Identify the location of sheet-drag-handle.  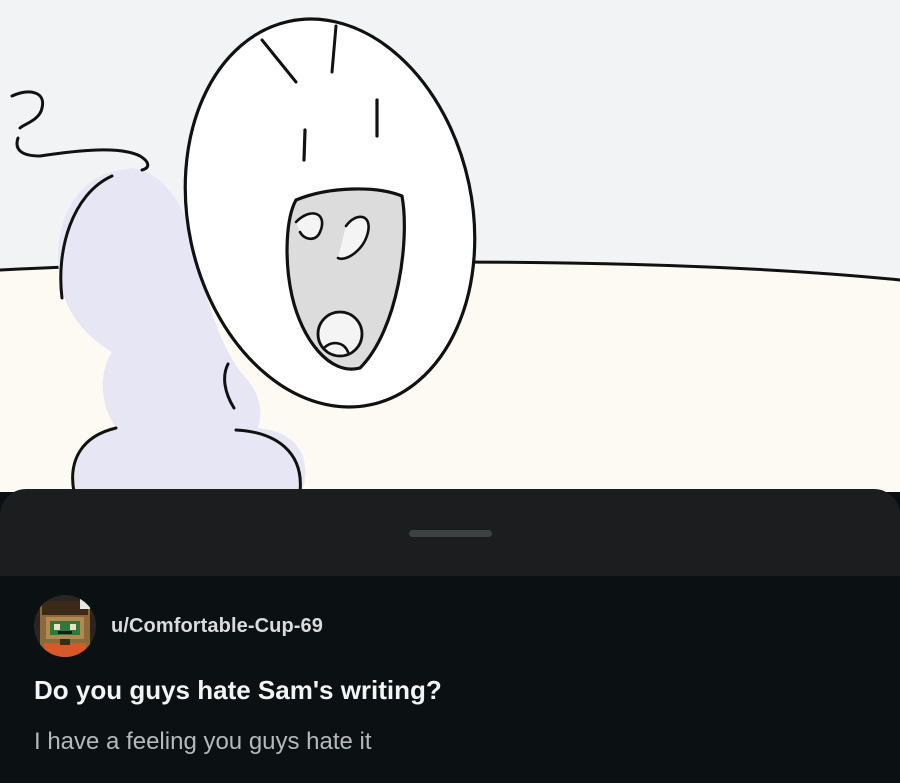
(450, 533).